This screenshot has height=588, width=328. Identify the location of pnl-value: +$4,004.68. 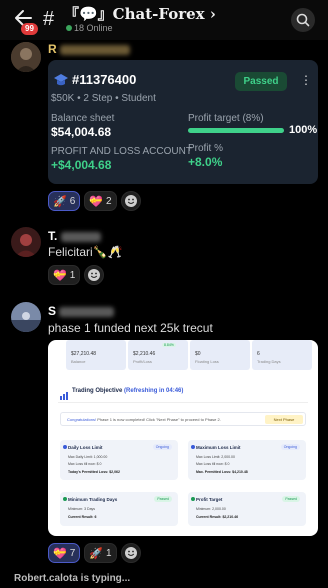
(81, 165).